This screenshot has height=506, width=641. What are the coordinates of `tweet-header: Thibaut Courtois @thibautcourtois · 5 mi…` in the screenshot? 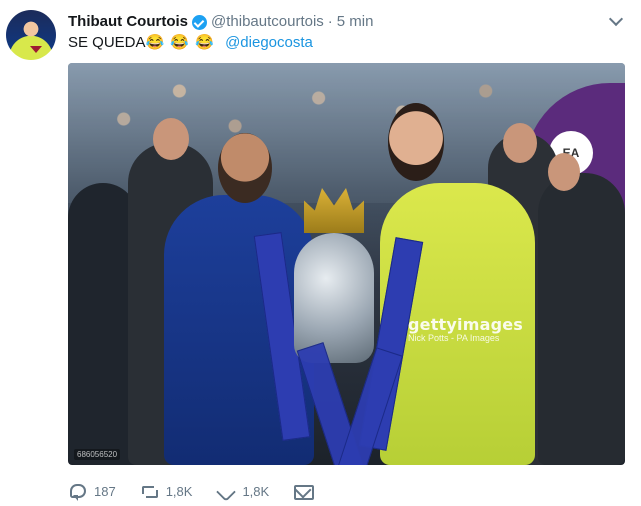 It's located at (344, 21).